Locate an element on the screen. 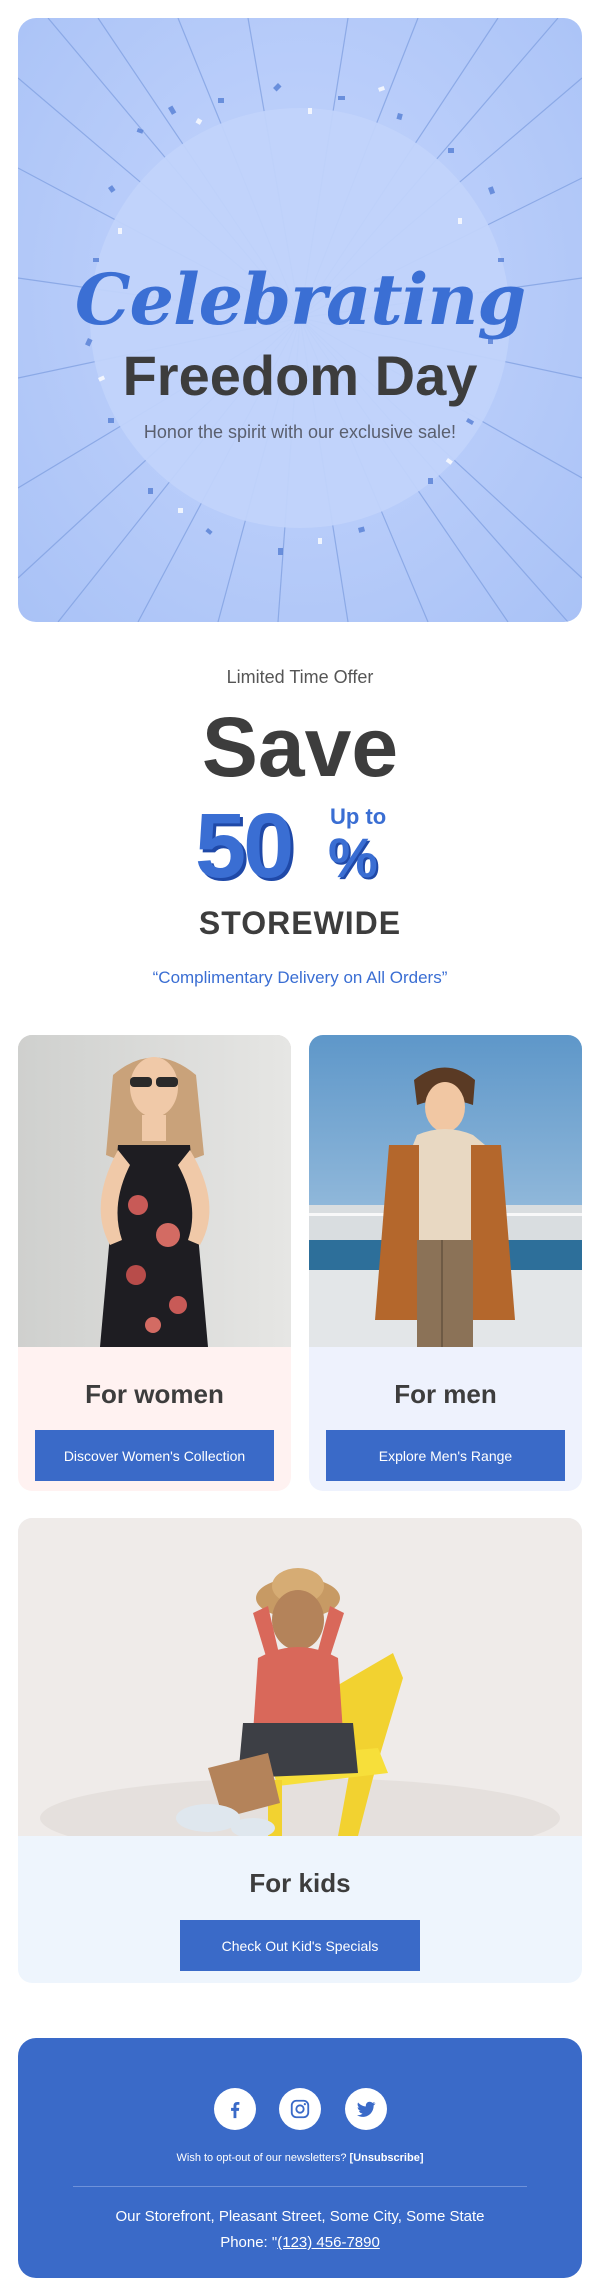 Image resolution: width=600 pixels, height=2295 pixels. discount-number: 50 is located at coordinates (244, 846).